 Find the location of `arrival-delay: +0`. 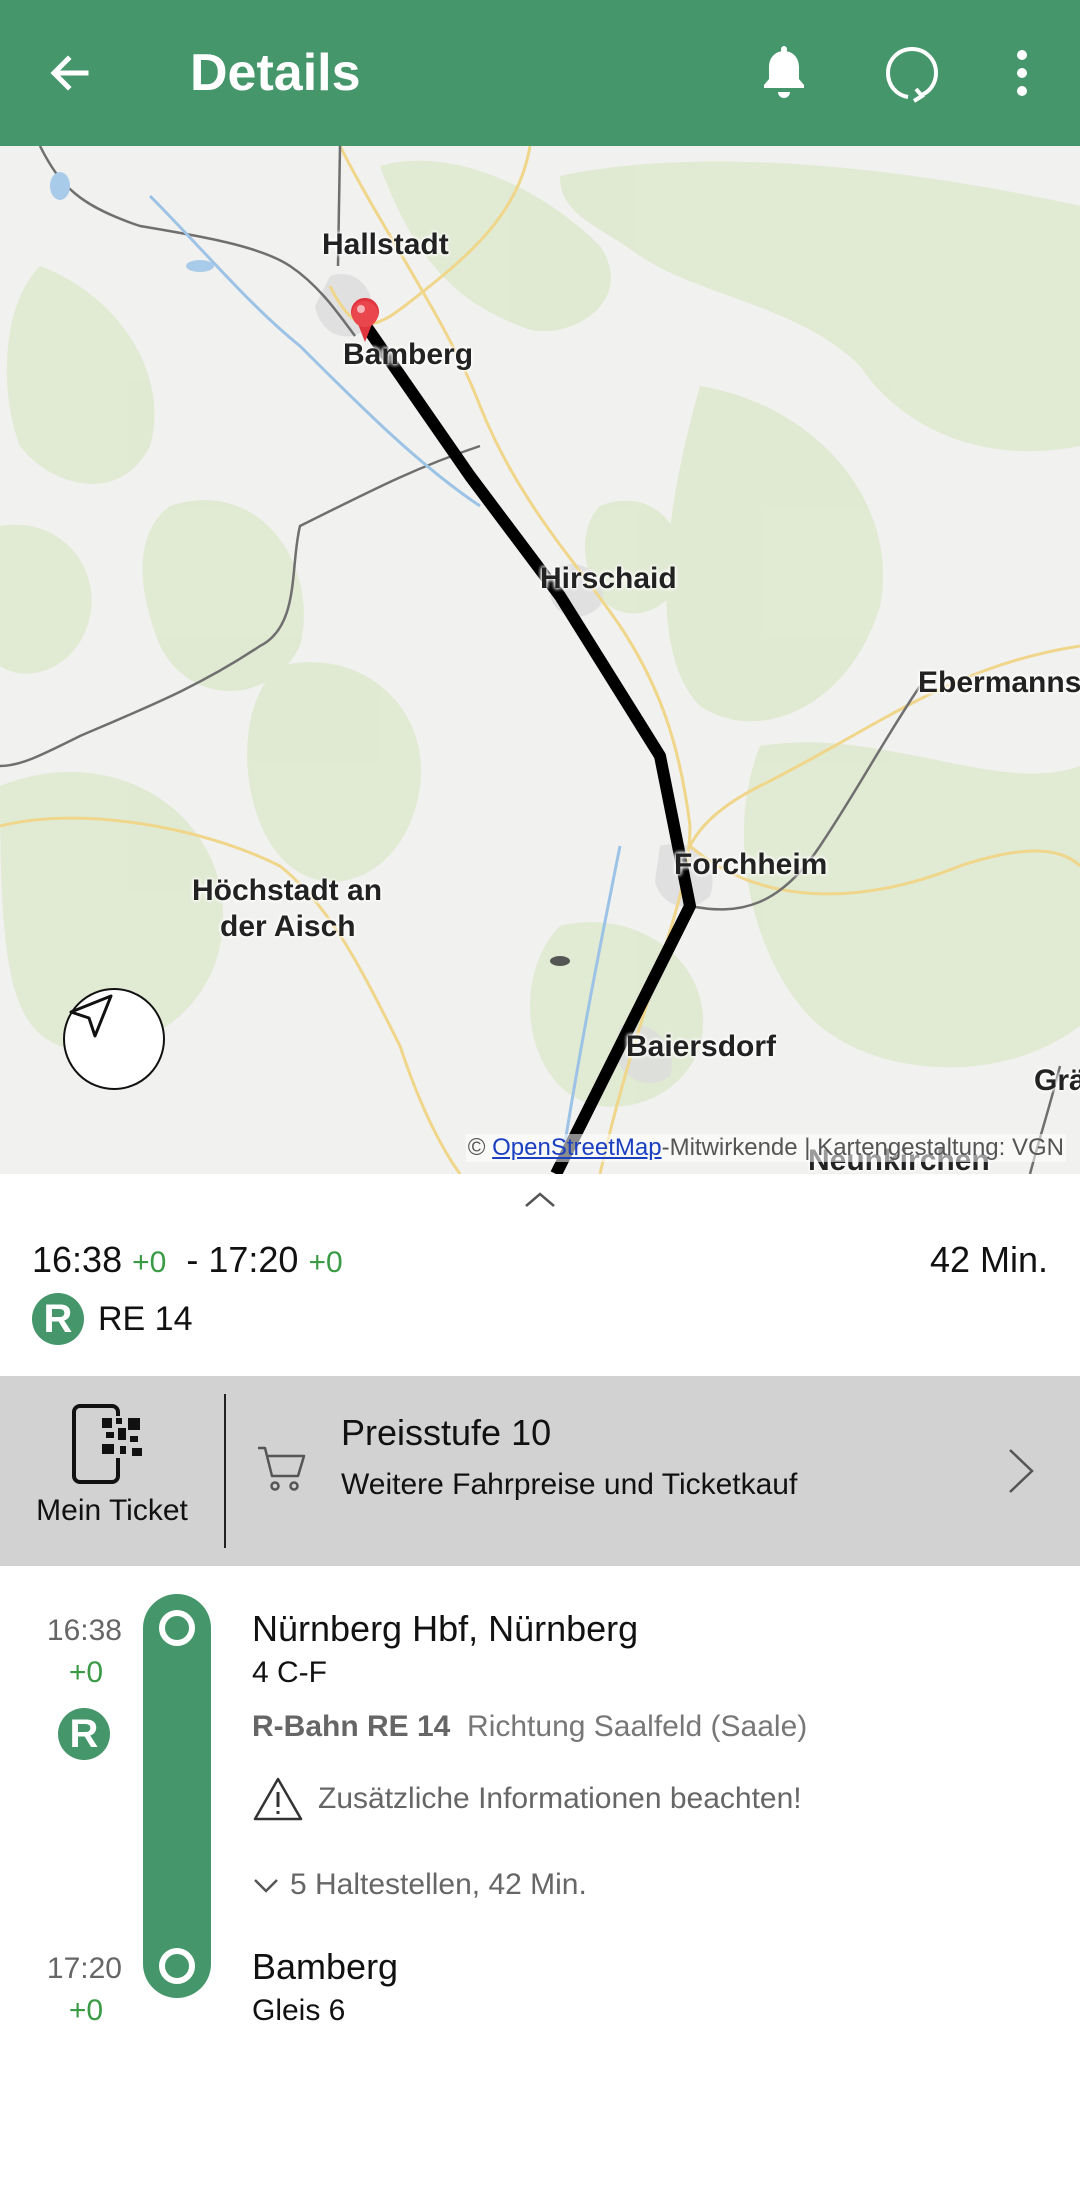

arrival-delay: +0 is located at coordinates (325, 1262).